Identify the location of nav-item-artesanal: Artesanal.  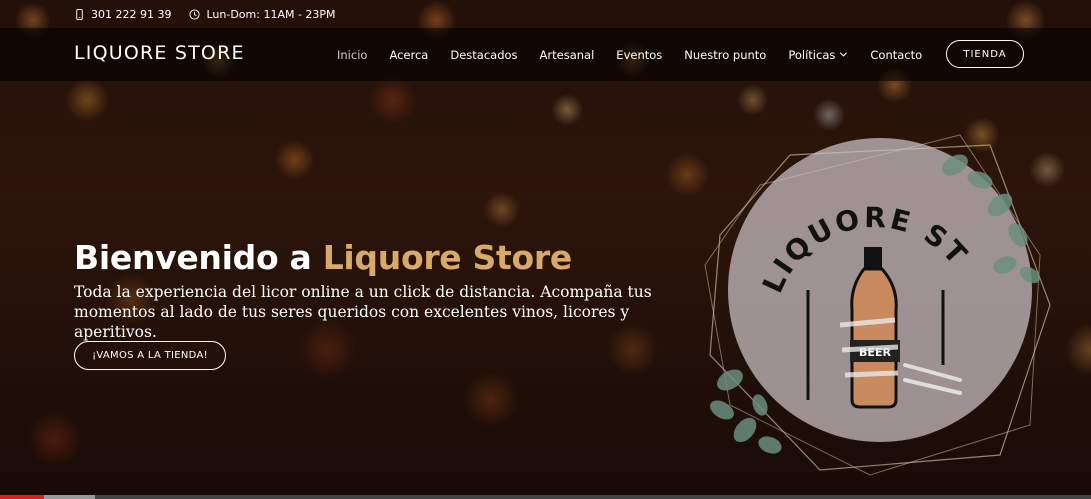
(567, 55).